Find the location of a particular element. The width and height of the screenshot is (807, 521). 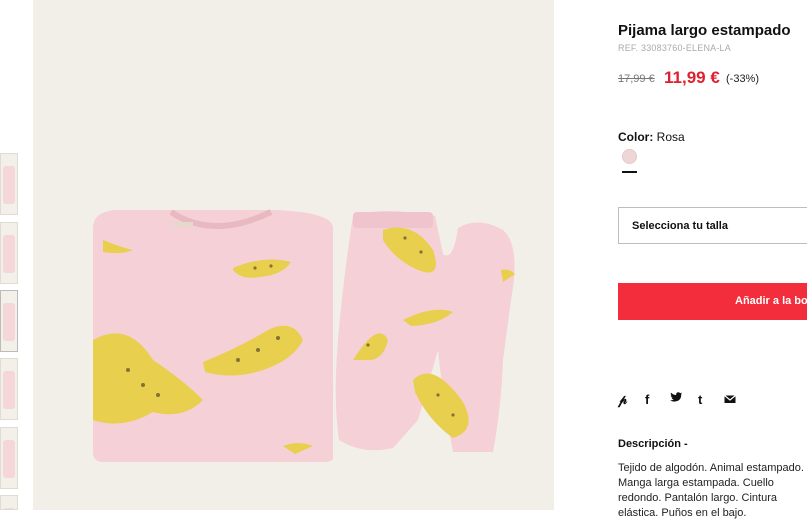

twitter-icon is located at coordinates (676, 400).